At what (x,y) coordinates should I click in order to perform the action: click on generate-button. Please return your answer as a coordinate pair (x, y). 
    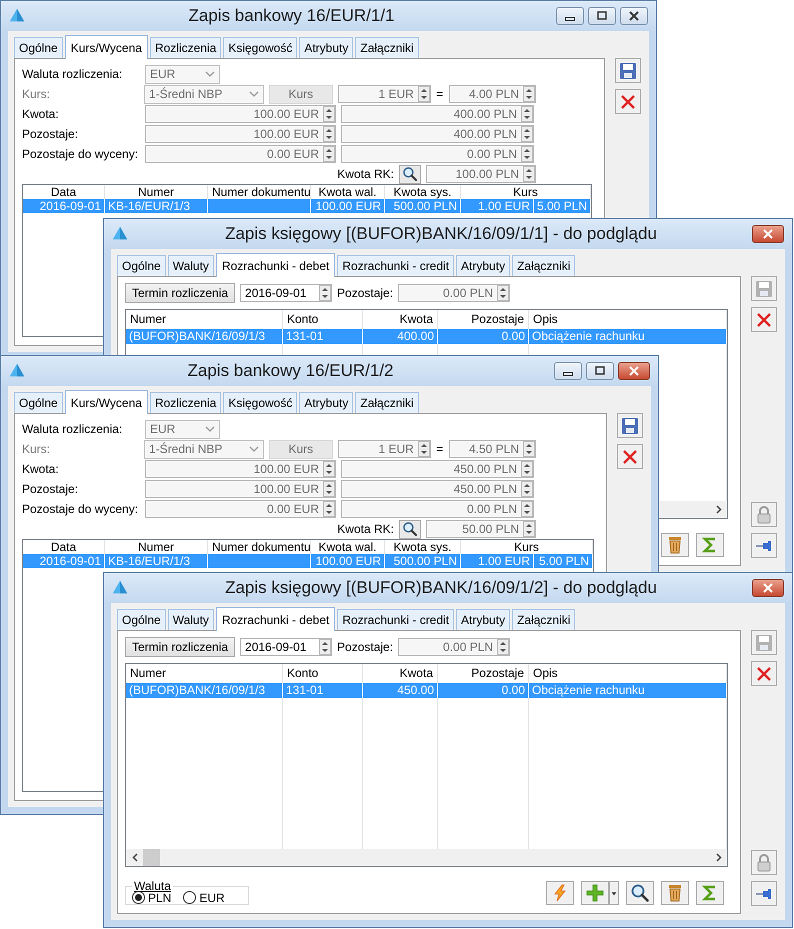
    Looking at the image, I should click on (560, 893).